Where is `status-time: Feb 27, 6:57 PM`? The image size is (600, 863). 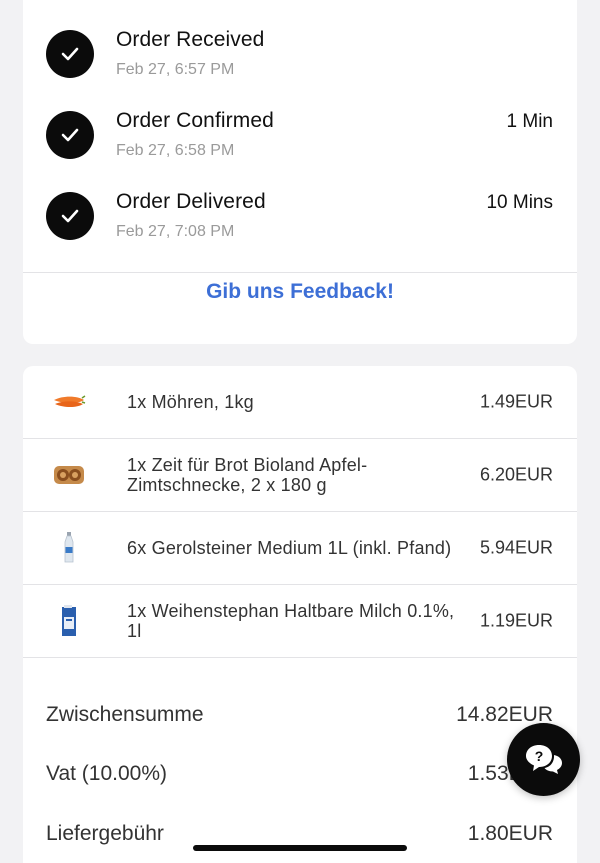
status-time: Feb 27, 6:57 PM is located at coordinates (175, 69).